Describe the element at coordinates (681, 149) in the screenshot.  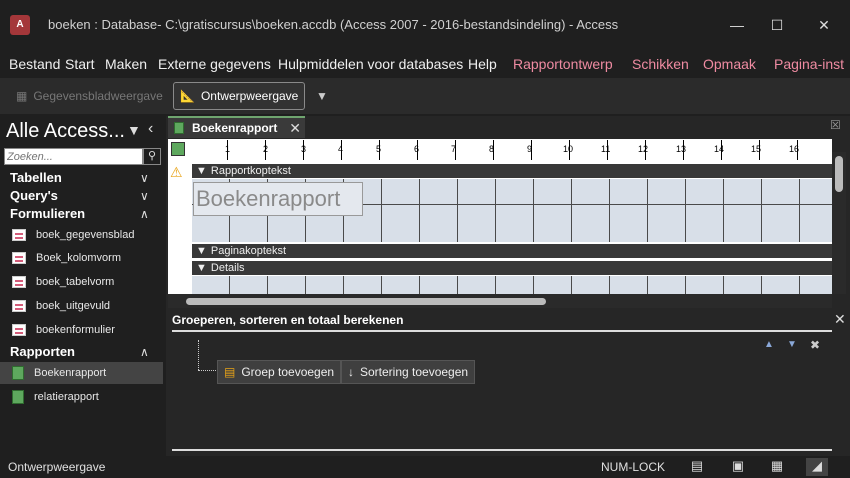
I see `ruler-label: 13` at that location.